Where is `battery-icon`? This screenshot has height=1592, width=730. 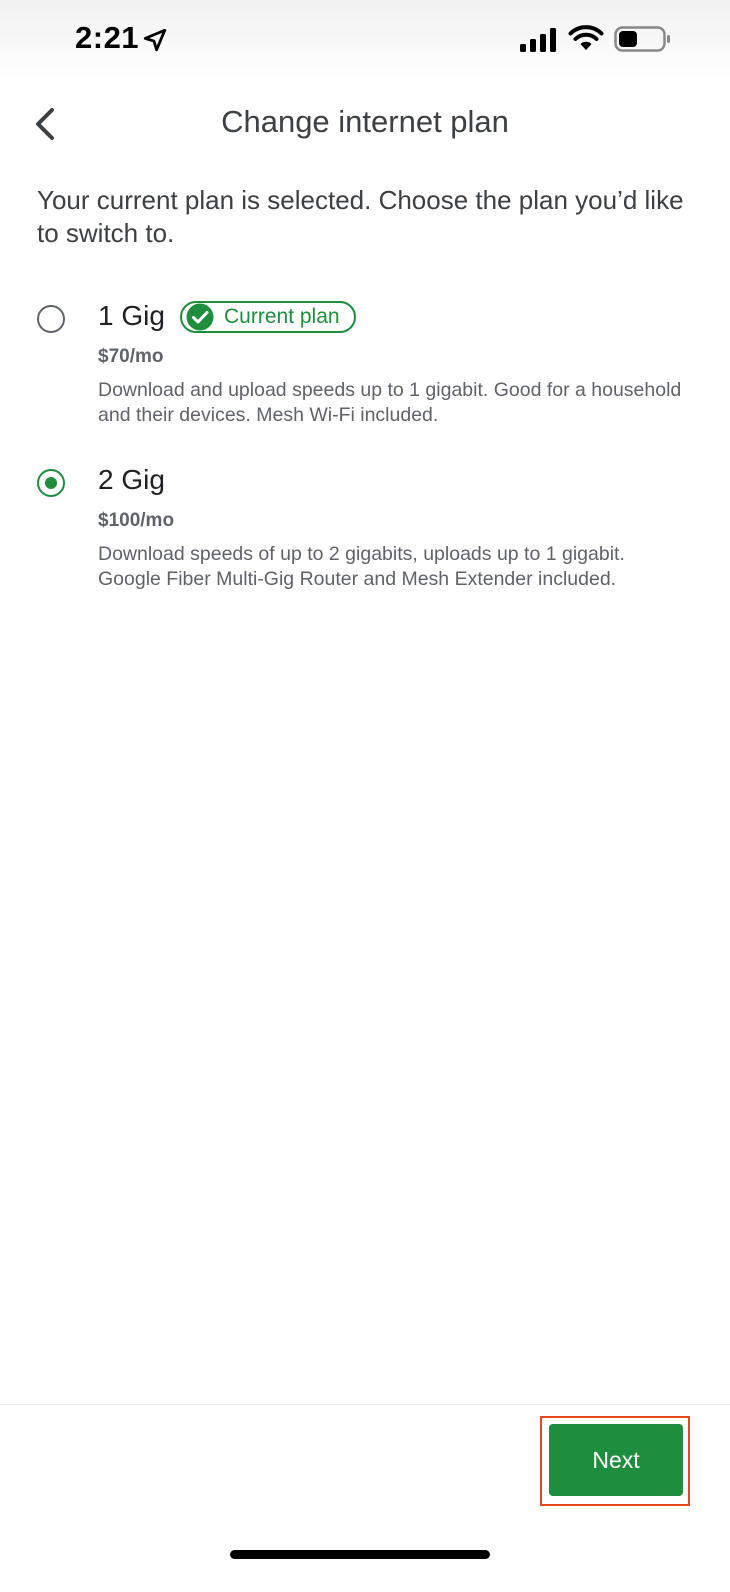
battery-icon is located at coordinates (642, 39).